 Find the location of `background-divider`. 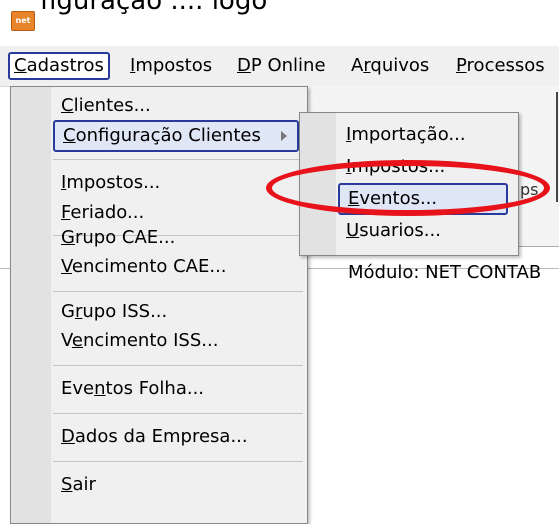

background-divider is located at coordinates (557, 147).